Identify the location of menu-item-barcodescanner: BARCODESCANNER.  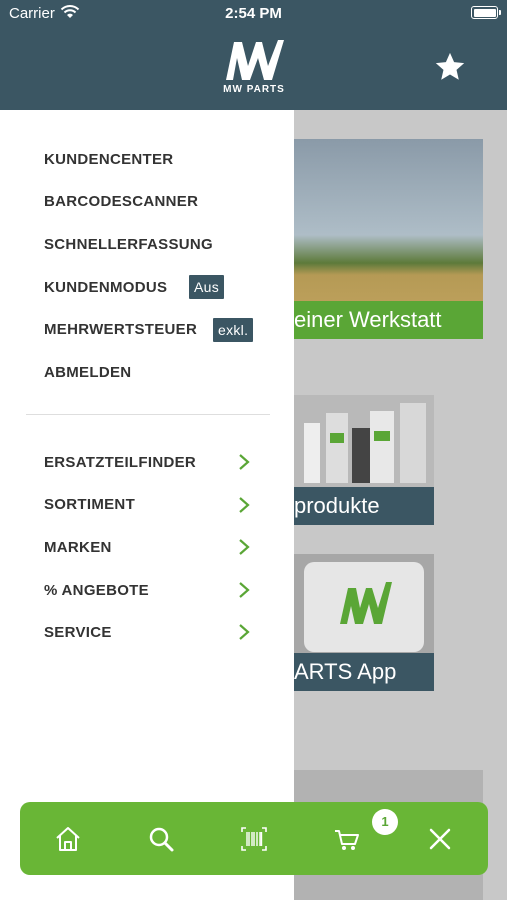
(128, 202).